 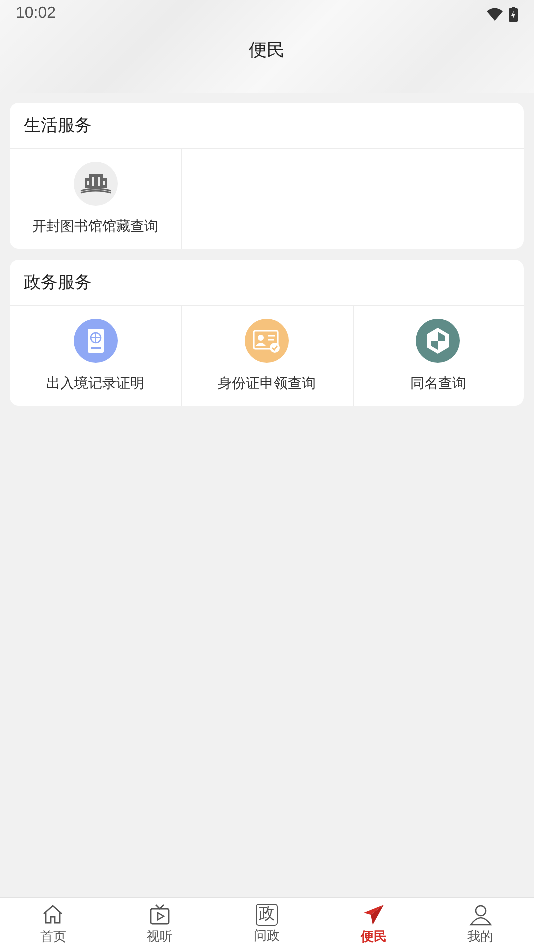 I want to click on plane-icon, so click(x=374, y=914).